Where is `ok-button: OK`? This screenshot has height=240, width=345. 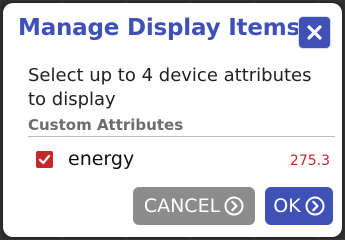 ok-button: OK is located at coordinates (299, 206).